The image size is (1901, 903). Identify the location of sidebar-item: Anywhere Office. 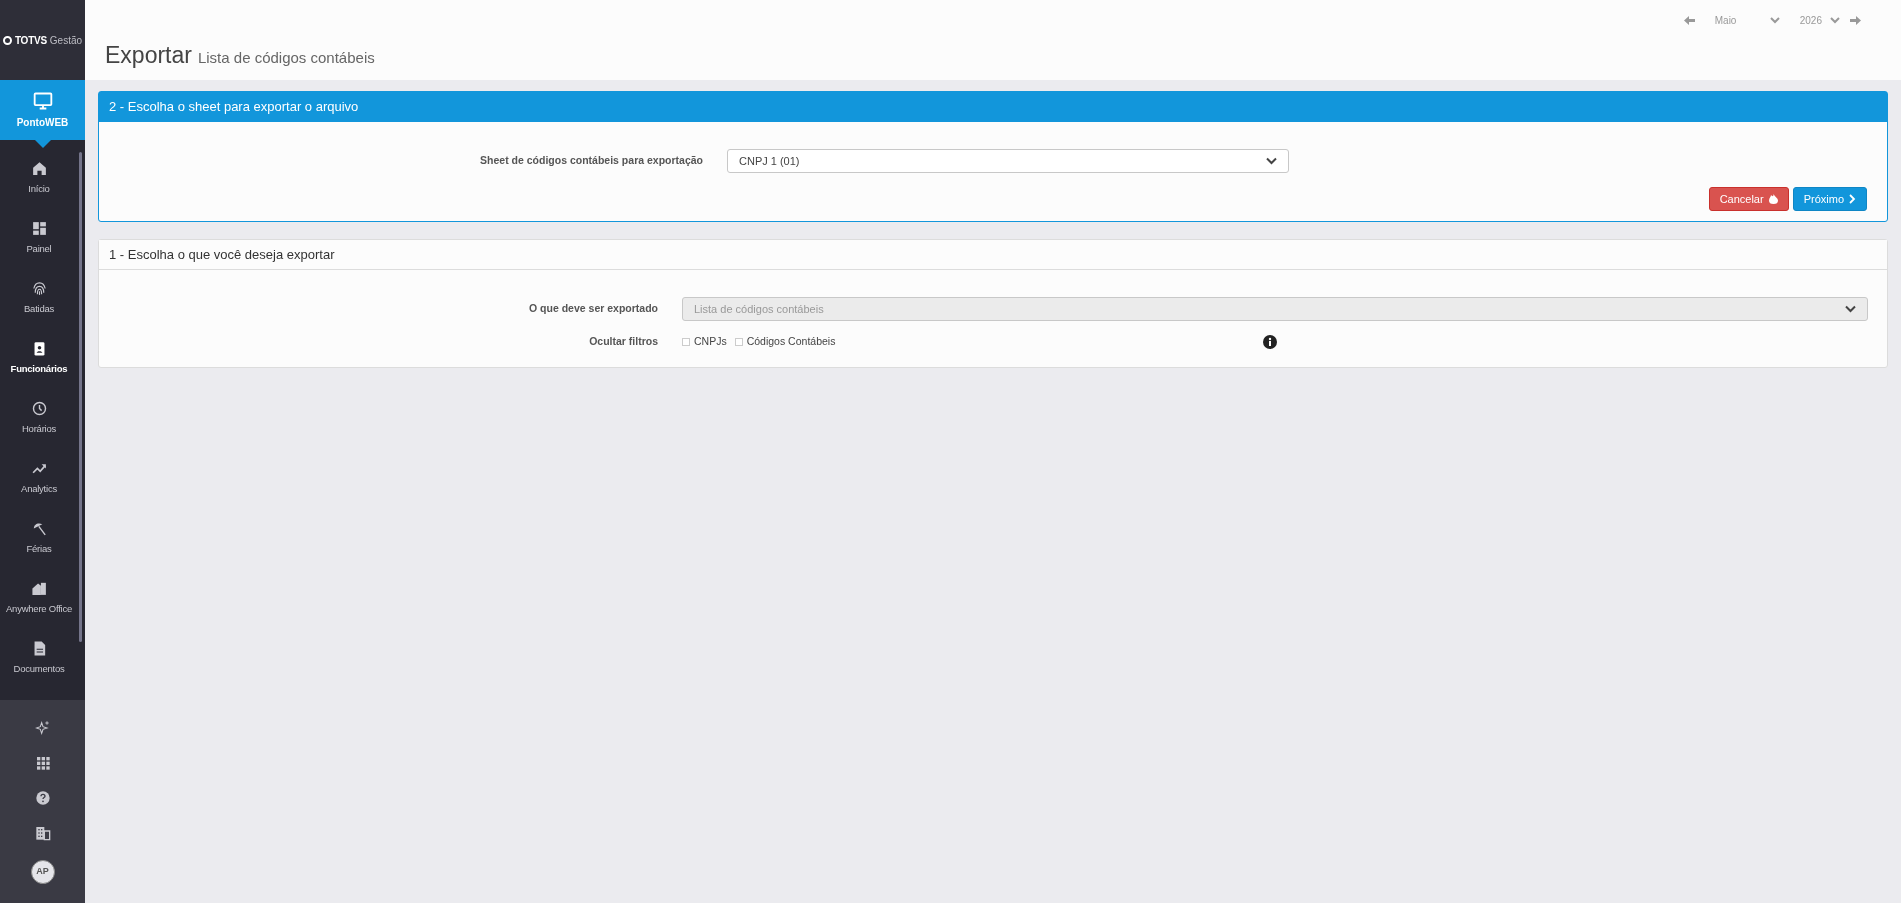
(42, 598).